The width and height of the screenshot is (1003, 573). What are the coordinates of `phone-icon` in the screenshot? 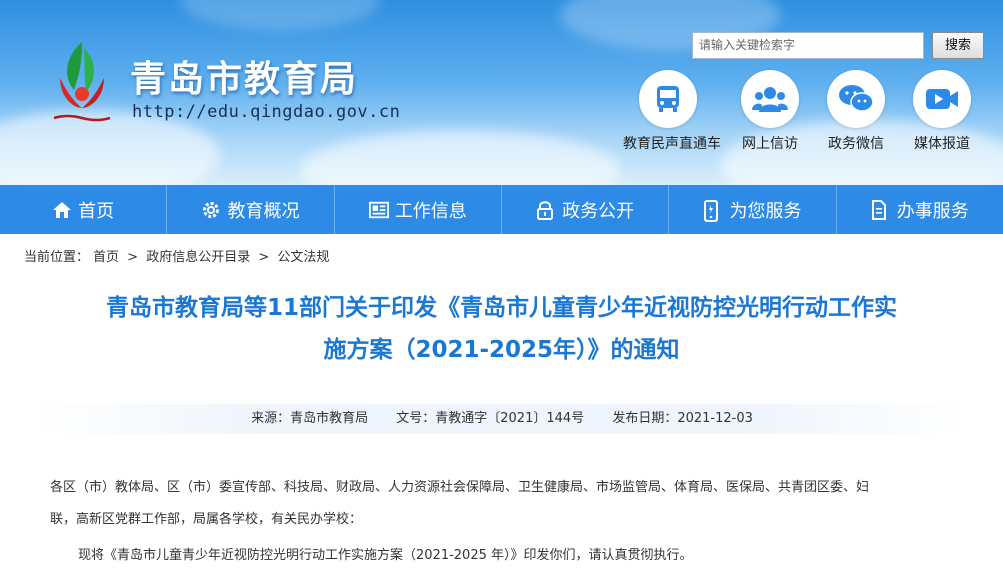 It's located at (713, 210).